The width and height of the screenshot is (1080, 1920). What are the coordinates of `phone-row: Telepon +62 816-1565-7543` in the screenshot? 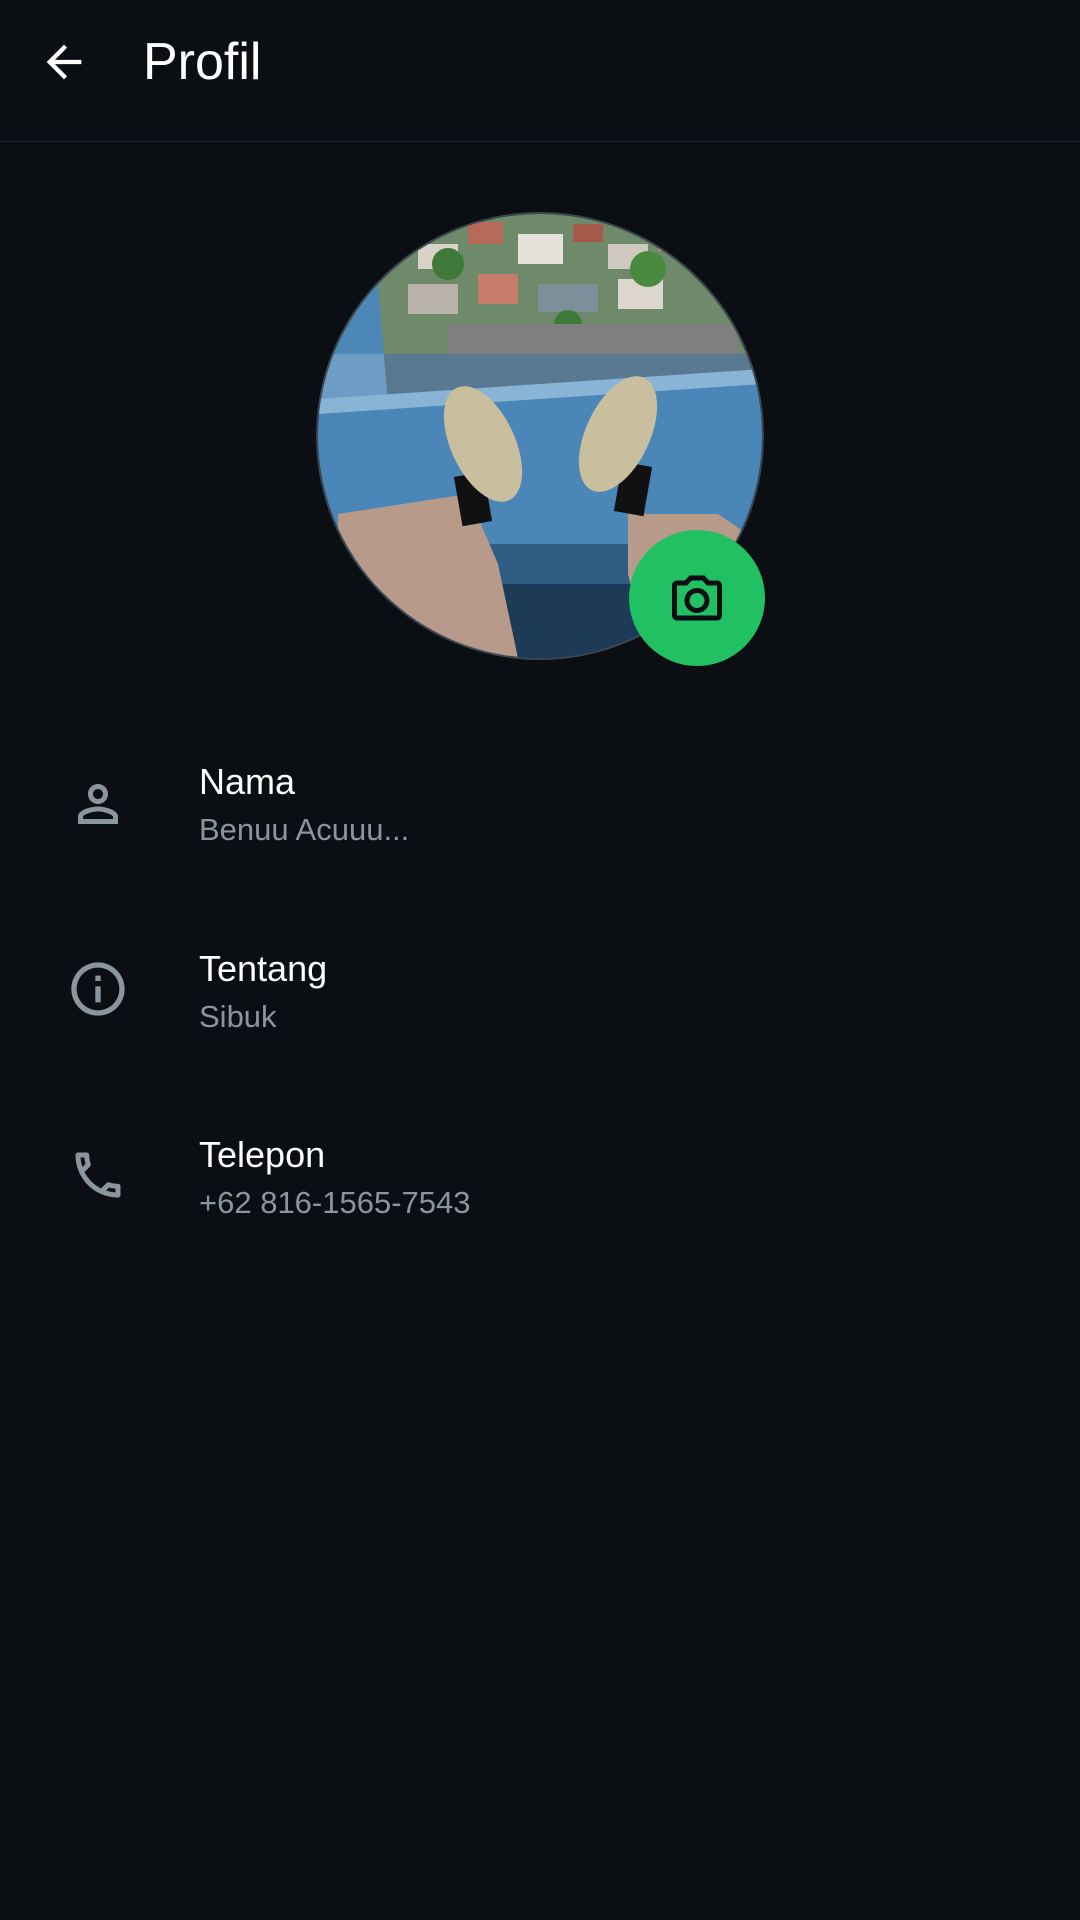 It's located at (540, 1175).